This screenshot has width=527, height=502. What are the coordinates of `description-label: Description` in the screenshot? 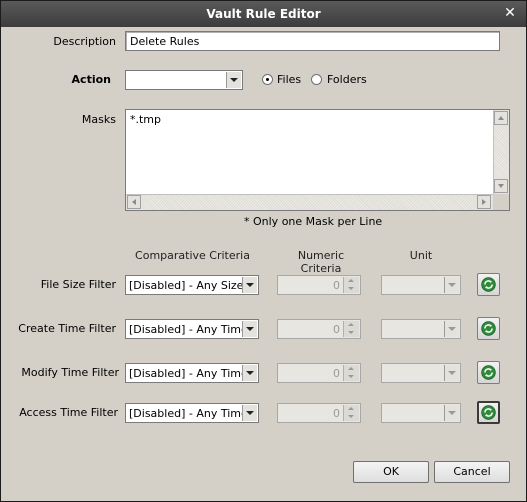 It's located at (84, 41).